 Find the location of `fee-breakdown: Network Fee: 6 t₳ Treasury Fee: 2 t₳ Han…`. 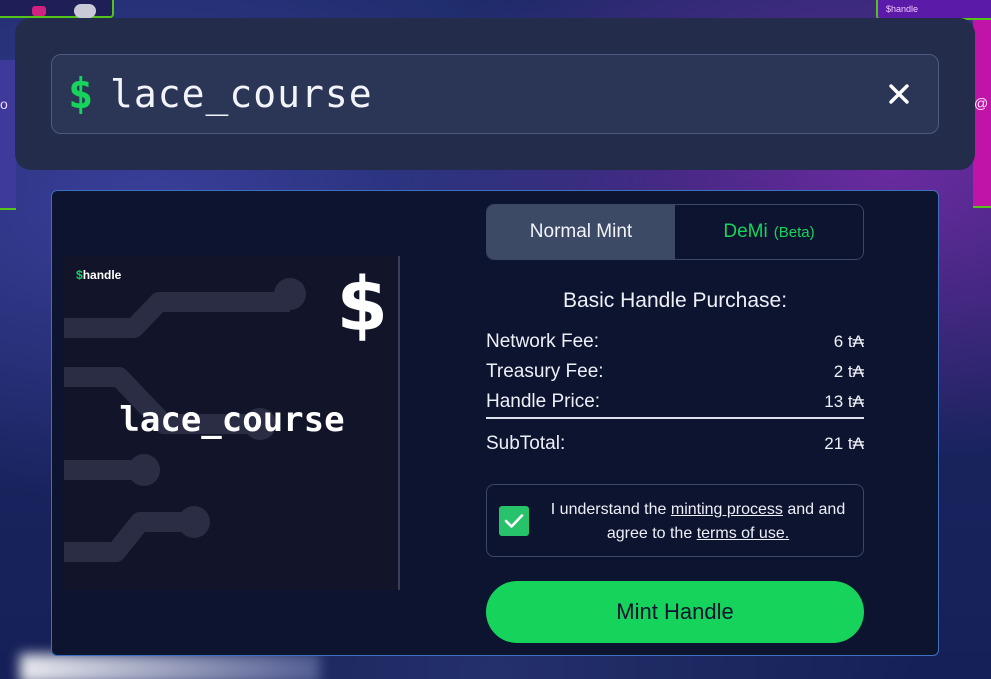

fee-breakdown: Network Fee: 6 t₳ Treasury Fee: 2 t₳ Han… is located at coordinates (675, 393).